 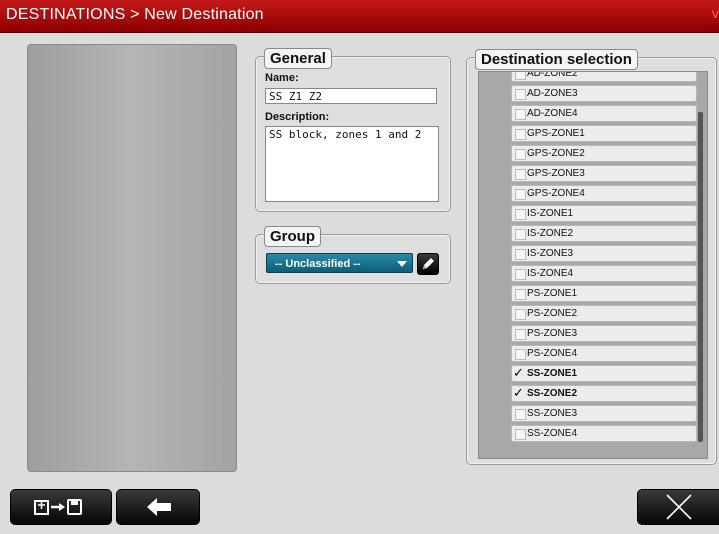 I want to click on destination-label: AD-ZONE2, so click(x=552, y=75).